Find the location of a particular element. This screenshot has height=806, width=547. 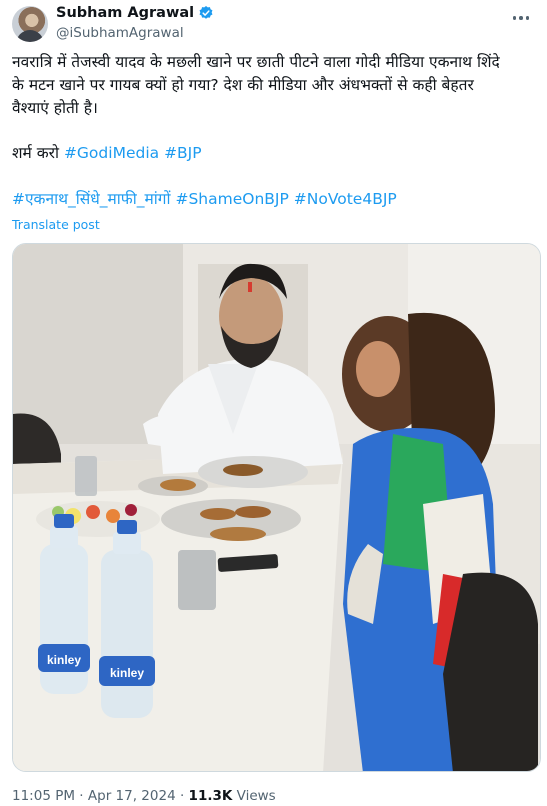

bottle-label-2: kinley is located at coordinates (127, 673).